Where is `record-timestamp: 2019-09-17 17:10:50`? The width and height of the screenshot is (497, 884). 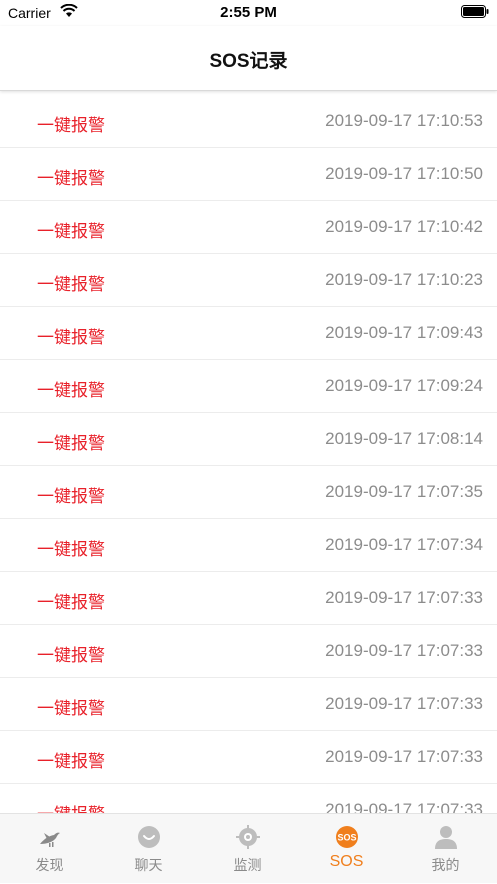 record-timestamp: 2019-09-17 17:10:50 is located at coordinates (404, 173).